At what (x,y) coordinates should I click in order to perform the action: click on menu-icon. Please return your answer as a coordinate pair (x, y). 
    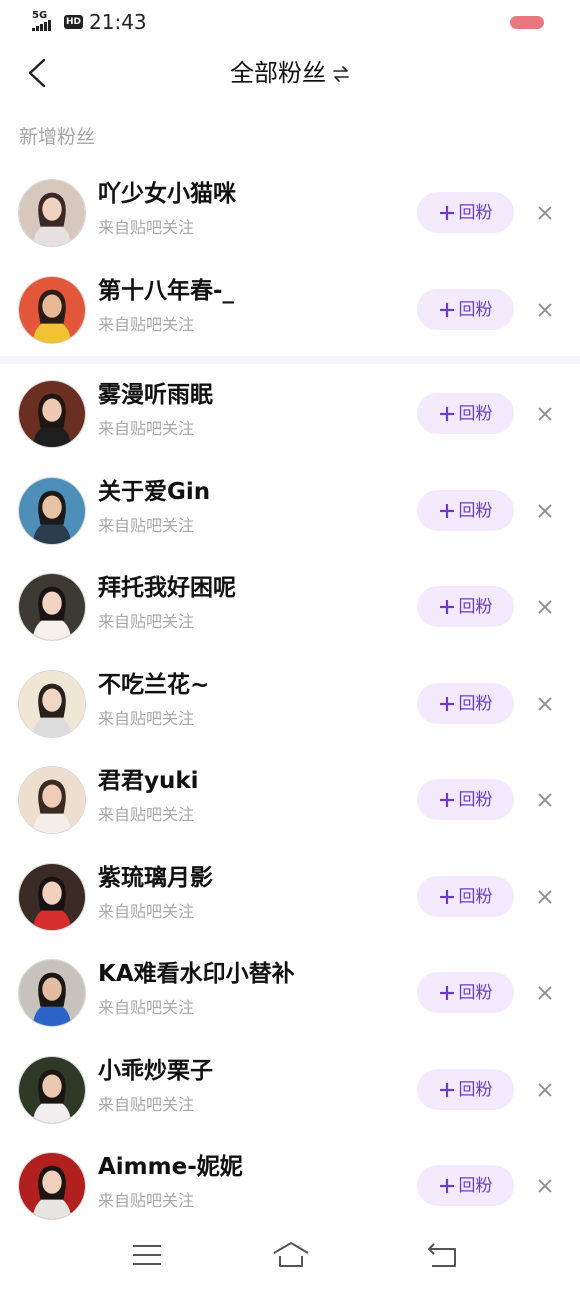
    Looking at the image, I should click on (147, 1255).